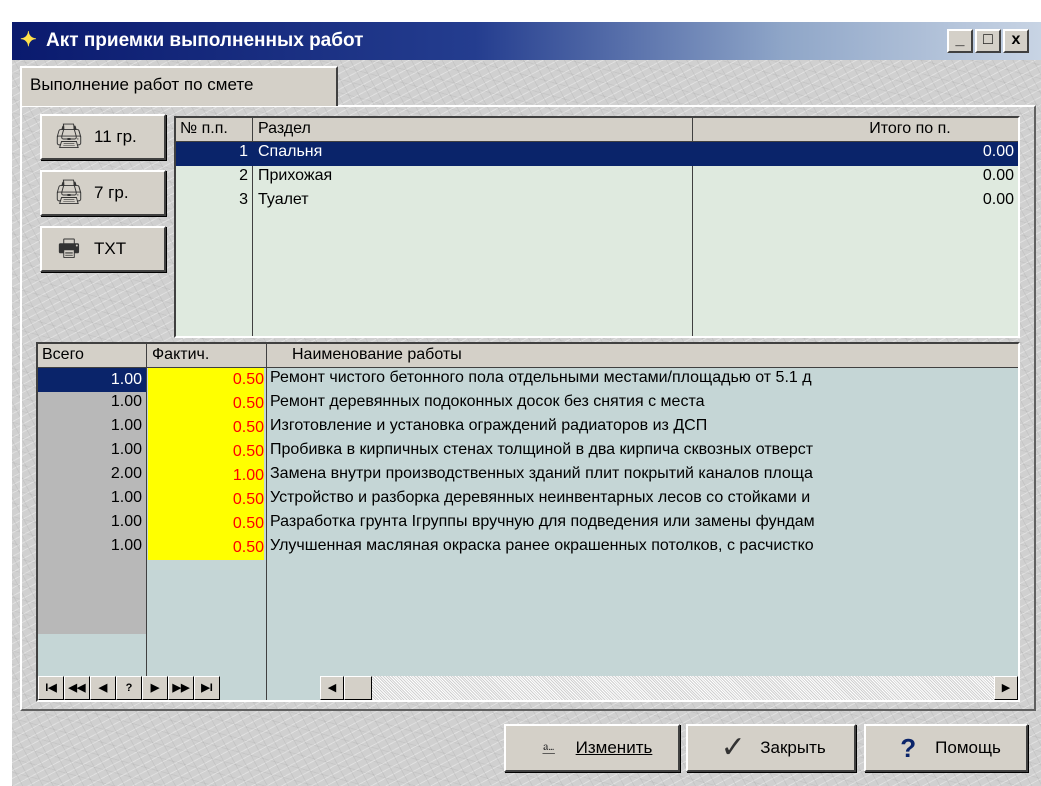 This screenshot has width=1041, height=786. Describe the element at coordinates (988, 41) in the screenshot. I see `maximize-button: □` at that location.